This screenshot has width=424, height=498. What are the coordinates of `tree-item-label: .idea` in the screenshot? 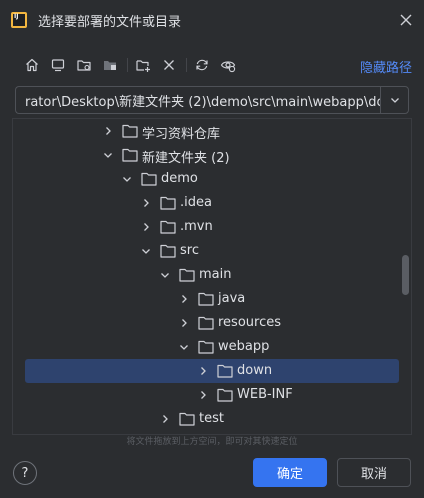 It's located at (196, 202).